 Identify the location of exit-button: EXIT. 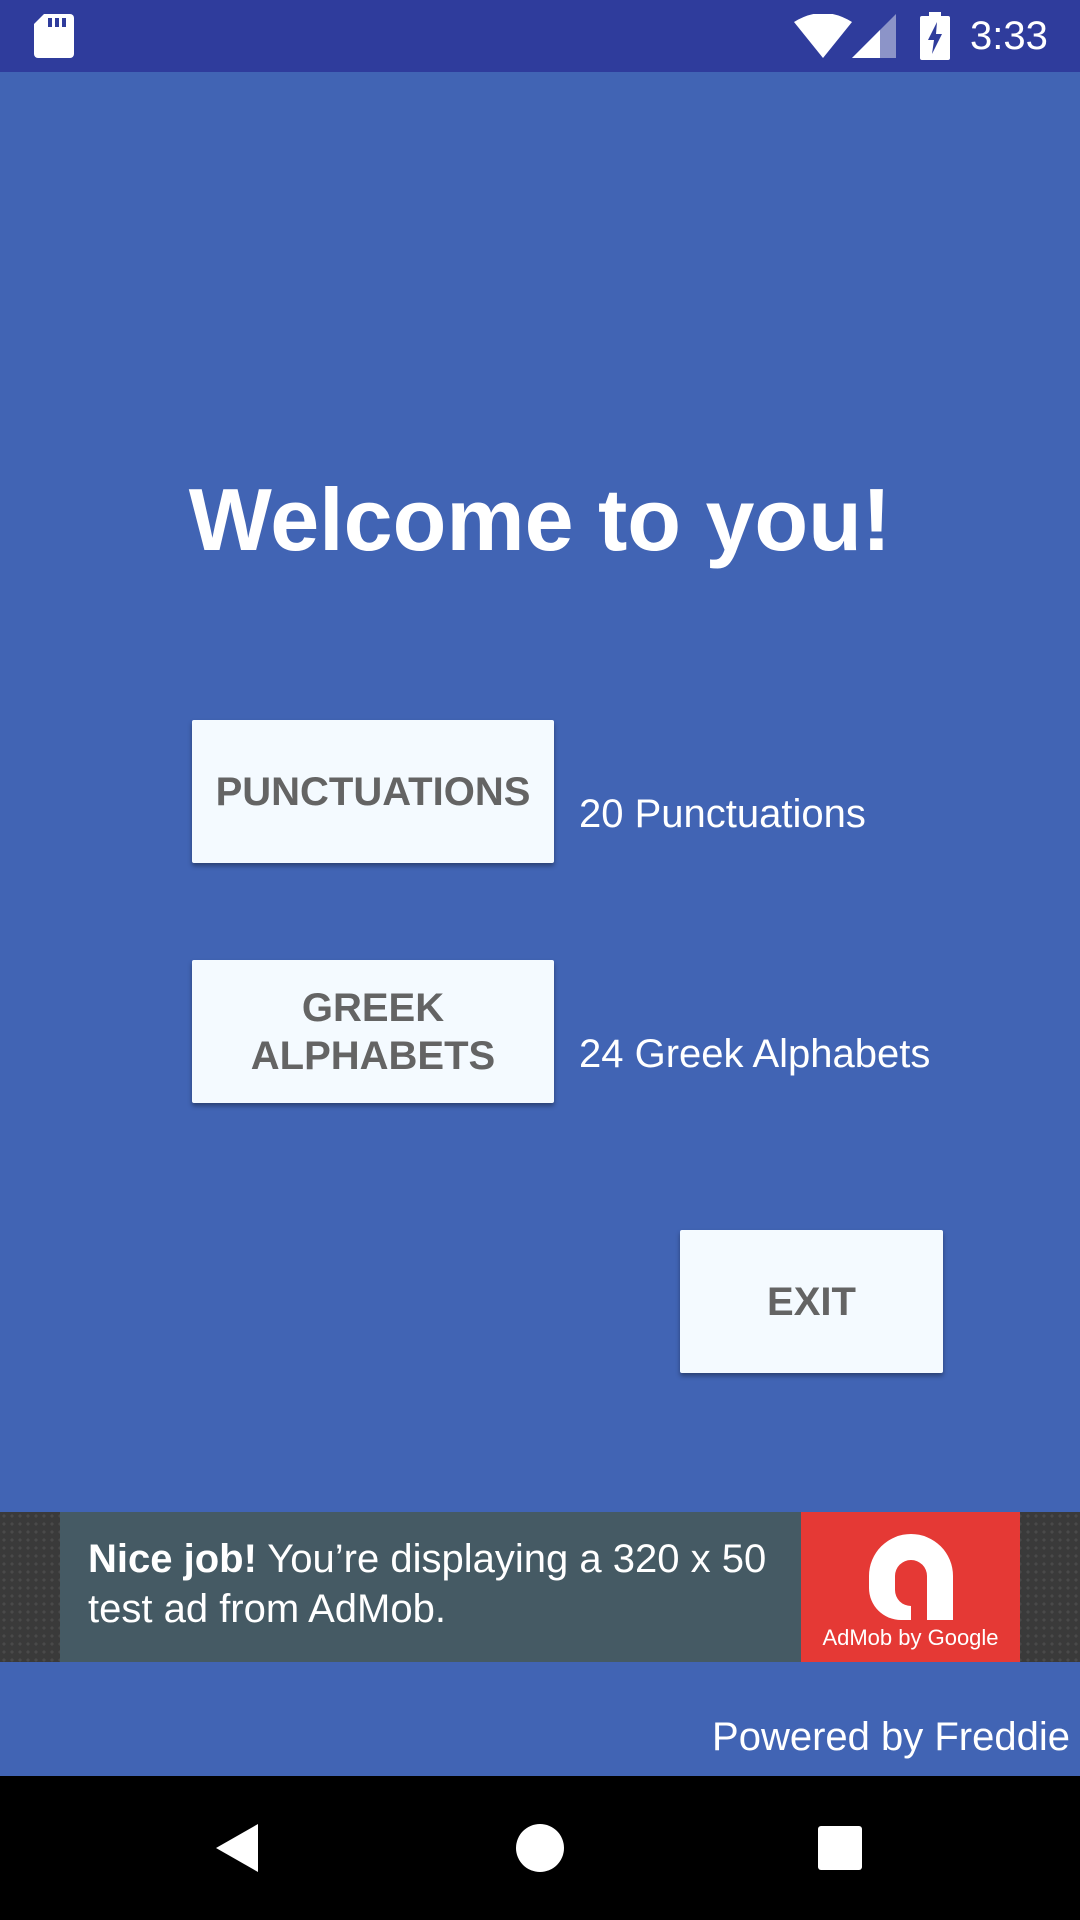
(811, 1301).